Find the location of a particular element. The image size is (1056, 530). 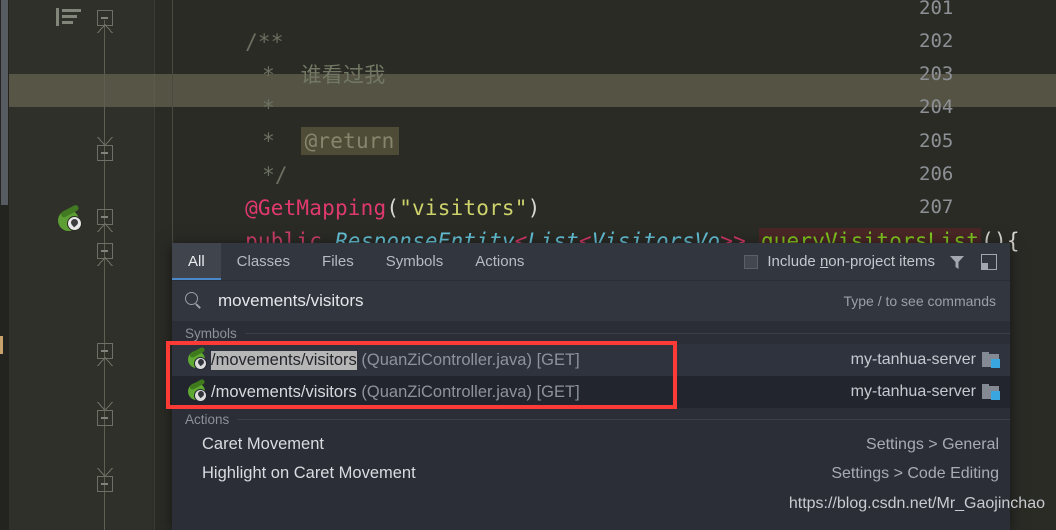

tab-classes: Classes is located at coordinates (263, 261).